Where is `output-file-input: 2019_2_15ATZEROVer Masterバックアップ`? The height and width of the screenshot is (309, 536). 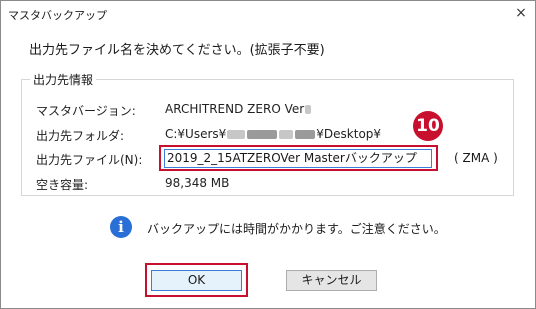 output-file-input: 2019_2_15ATZEROVer Masterバックアップ is located at coordinates (298, 158).